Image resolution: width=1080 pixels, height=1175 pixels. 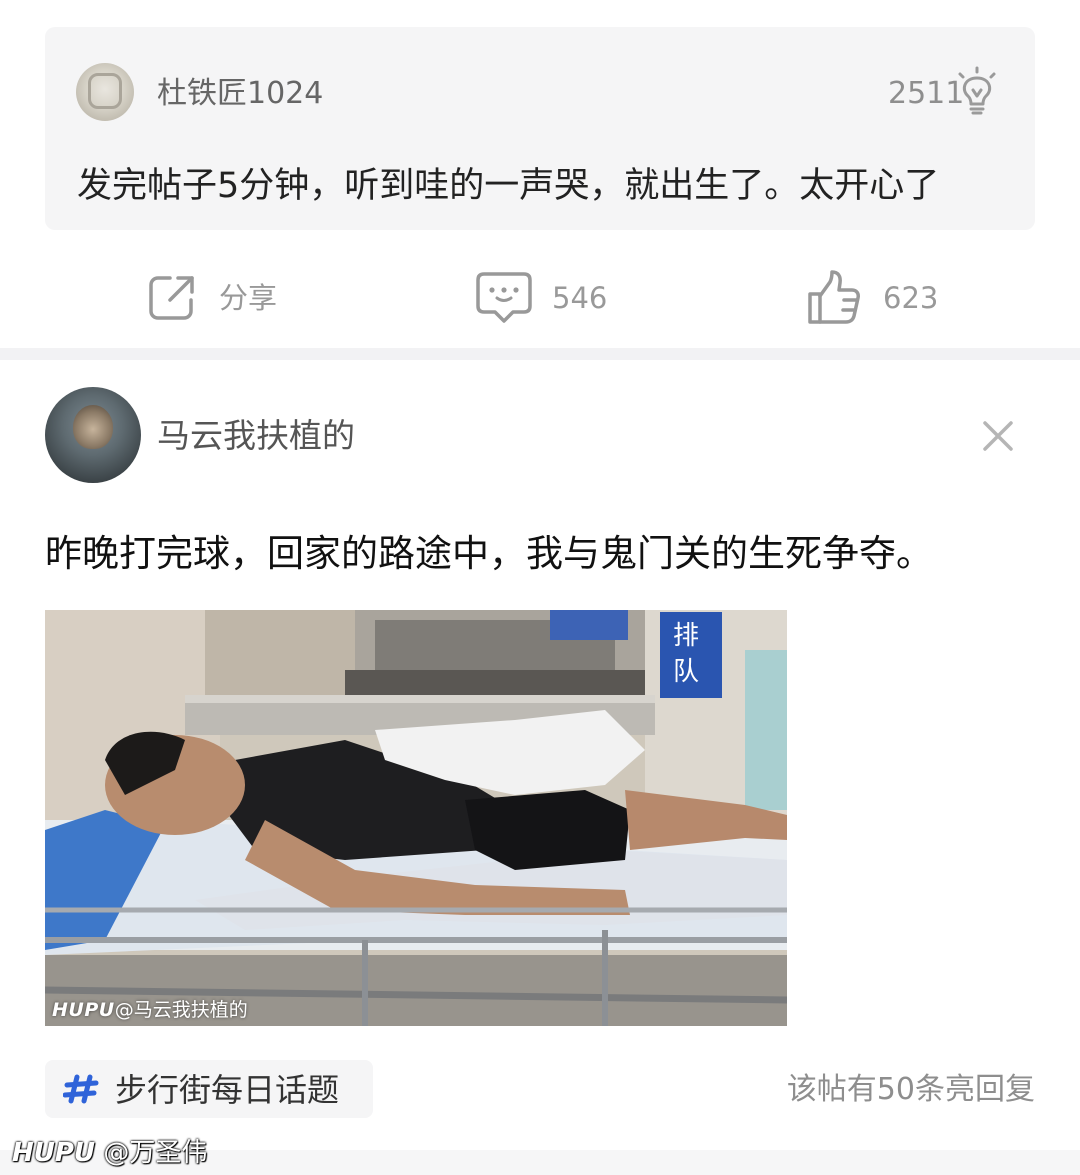 I want to click on image-watermark-user: @马云我扶植的, so click(x=181, y=1010).